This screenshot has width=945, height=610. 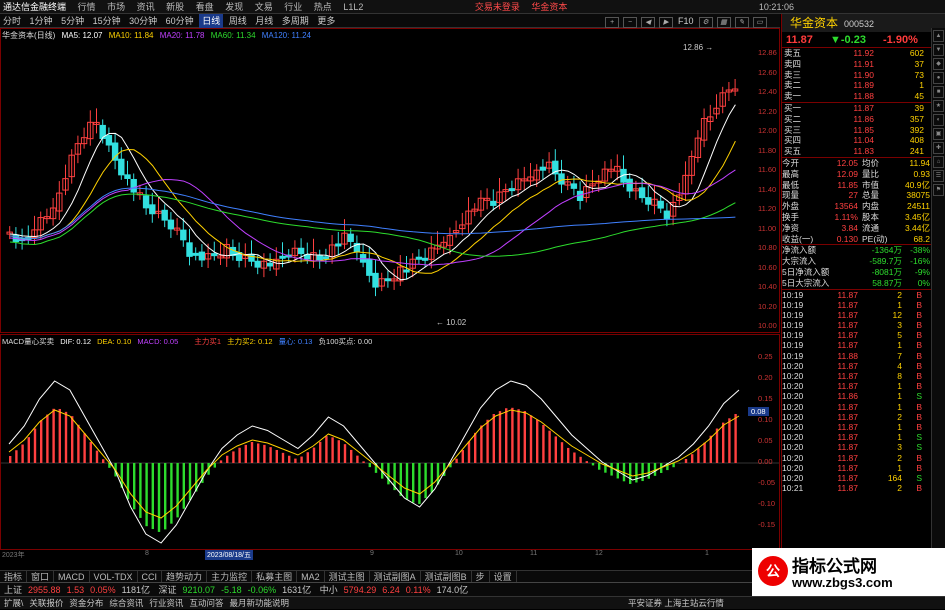 I want to click on macd-tick: 0.00, so click(x=765, y=461).